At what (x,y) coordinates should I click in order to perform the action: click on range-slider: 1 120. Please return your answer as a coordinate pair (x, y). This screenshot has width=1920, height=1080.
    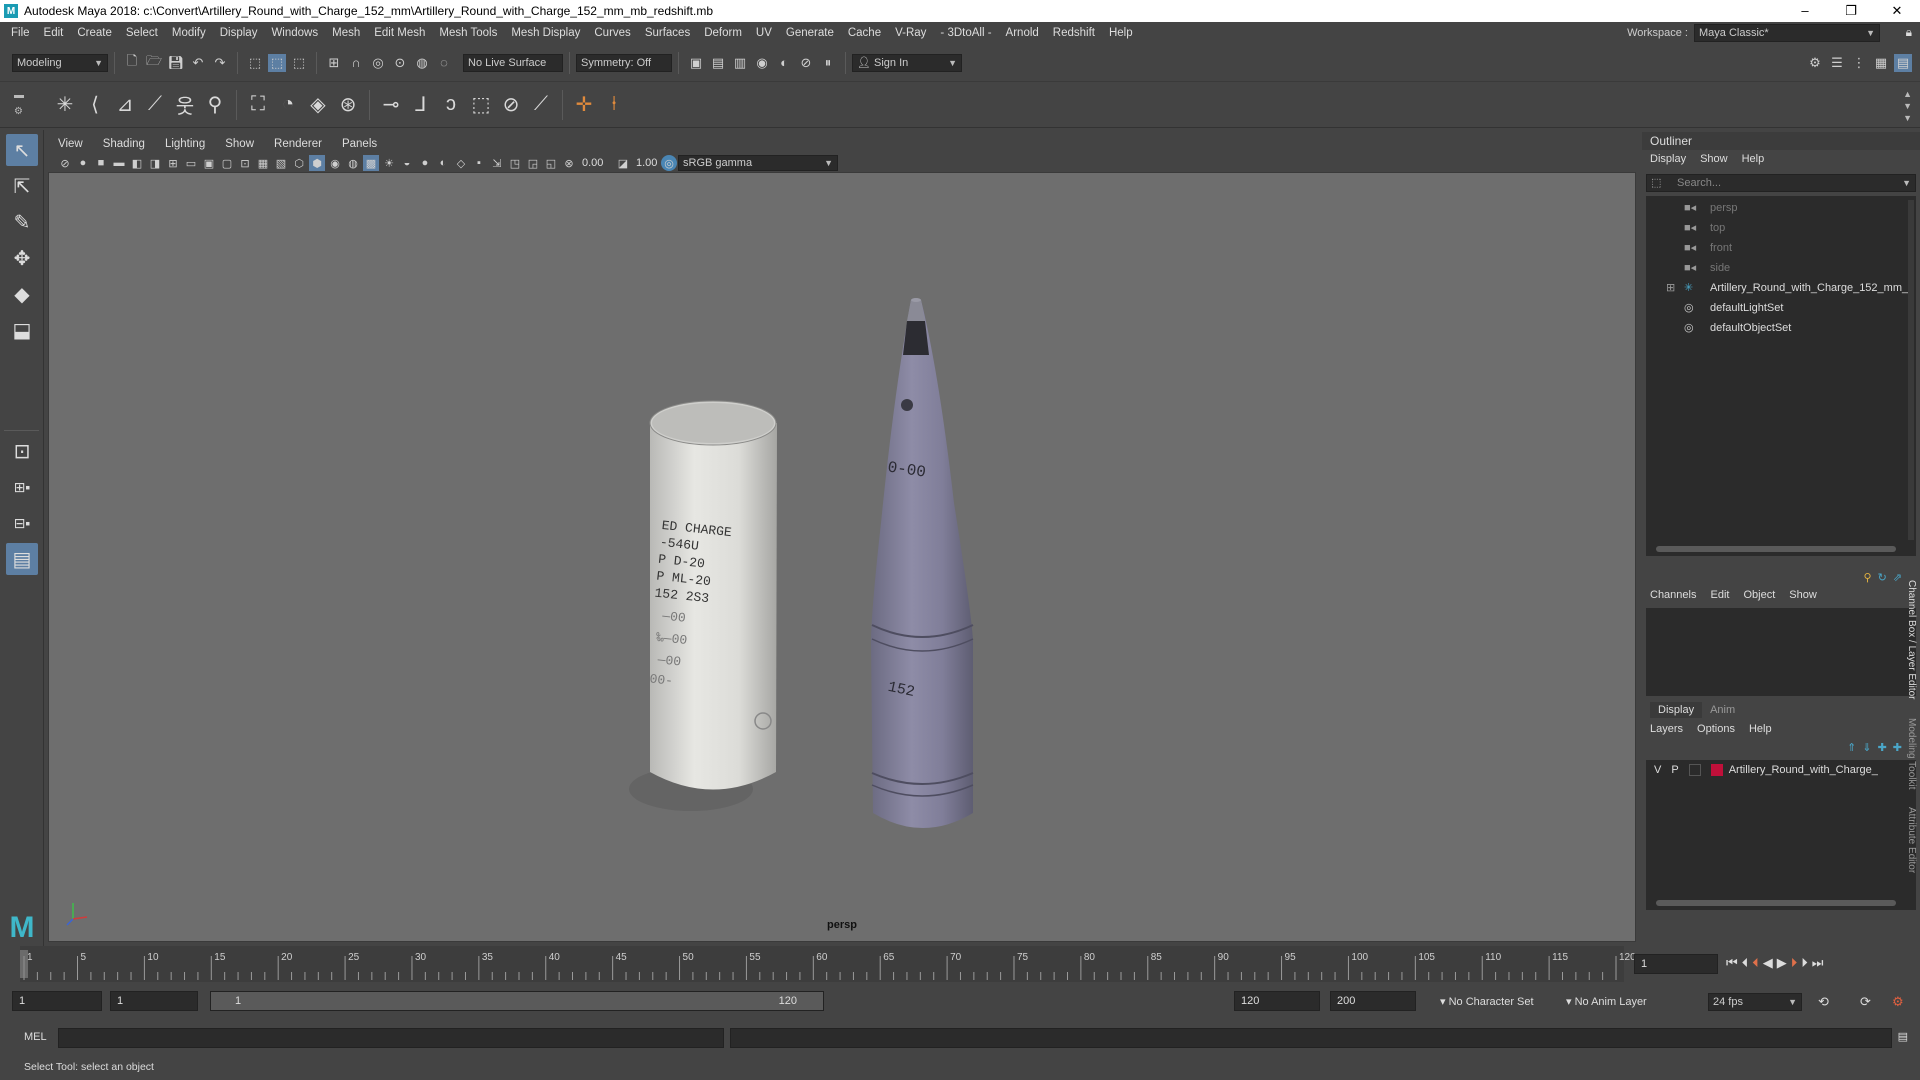
    Looking at the image, I should click on (517, 1001).